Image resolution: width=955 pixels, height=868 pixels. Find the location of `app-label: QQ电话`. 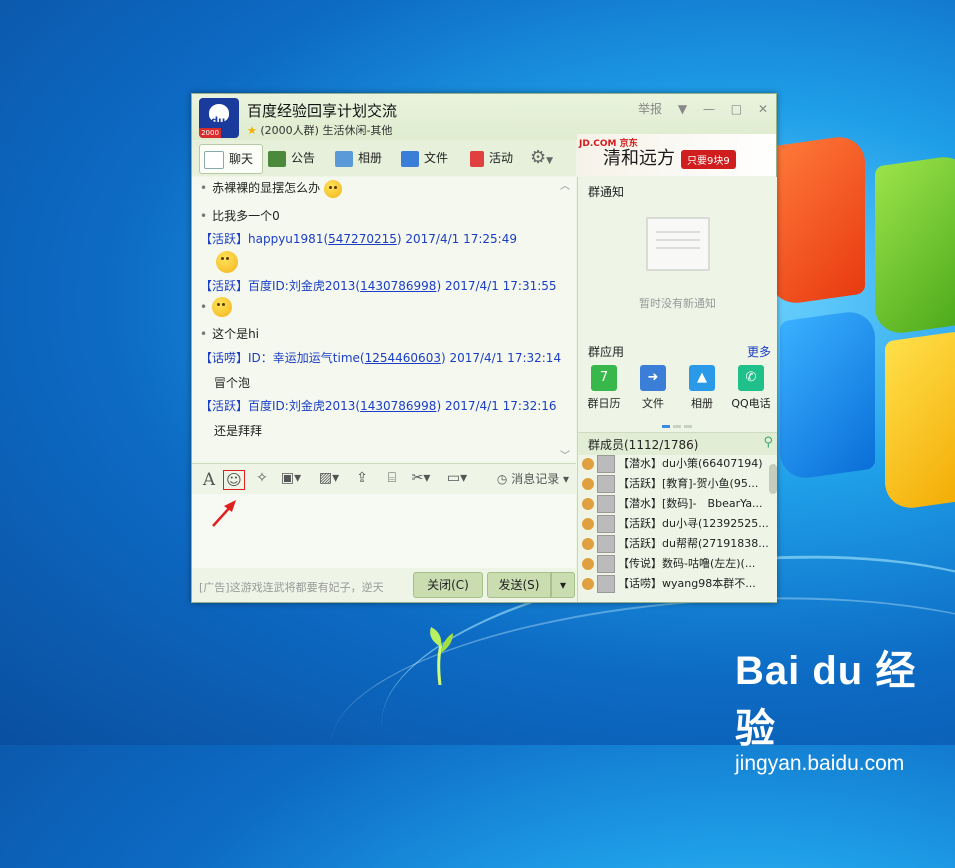

app-label: QQ电话 is located at coordinates (751, 403).